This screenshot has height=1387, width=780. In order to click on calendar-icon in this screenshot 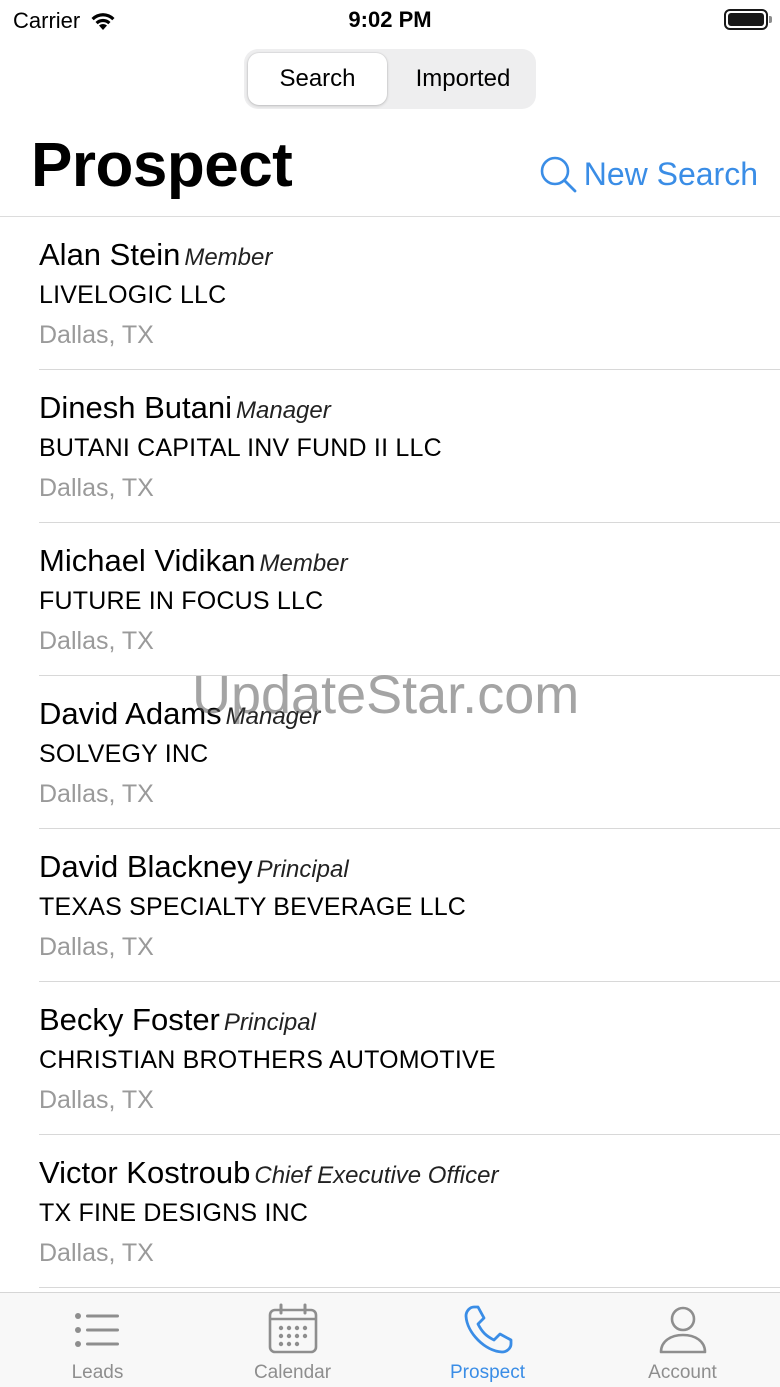, I will do `click(292, 1328)`.